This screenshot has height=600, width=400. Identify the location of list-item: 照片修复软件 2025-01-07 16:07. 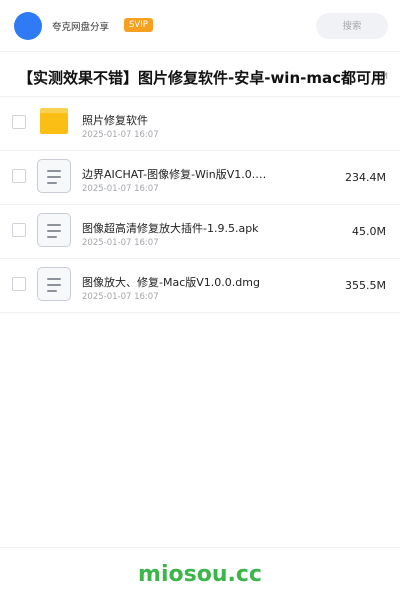
(200, 124).